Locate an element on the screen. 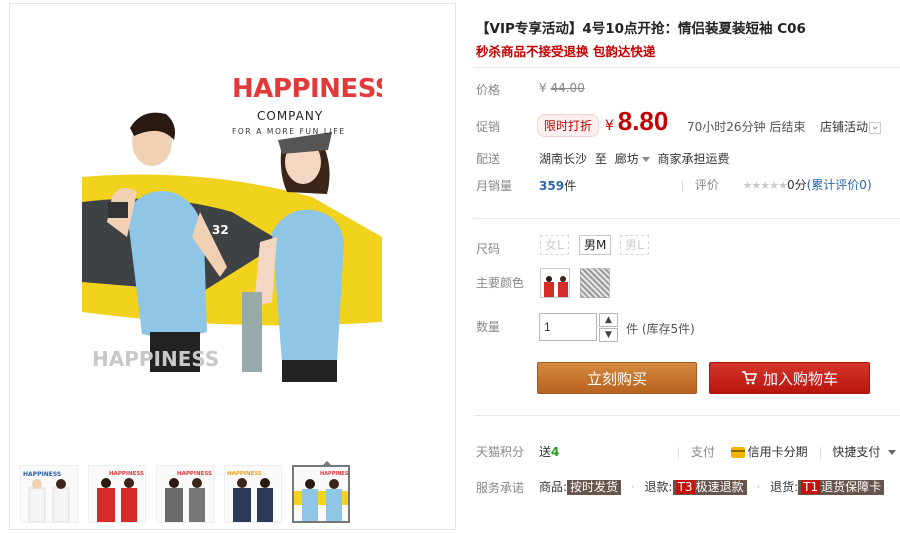  rating-section: 评价 ★★★★★0分(累计评价0) is located at coordinates (773, 184).